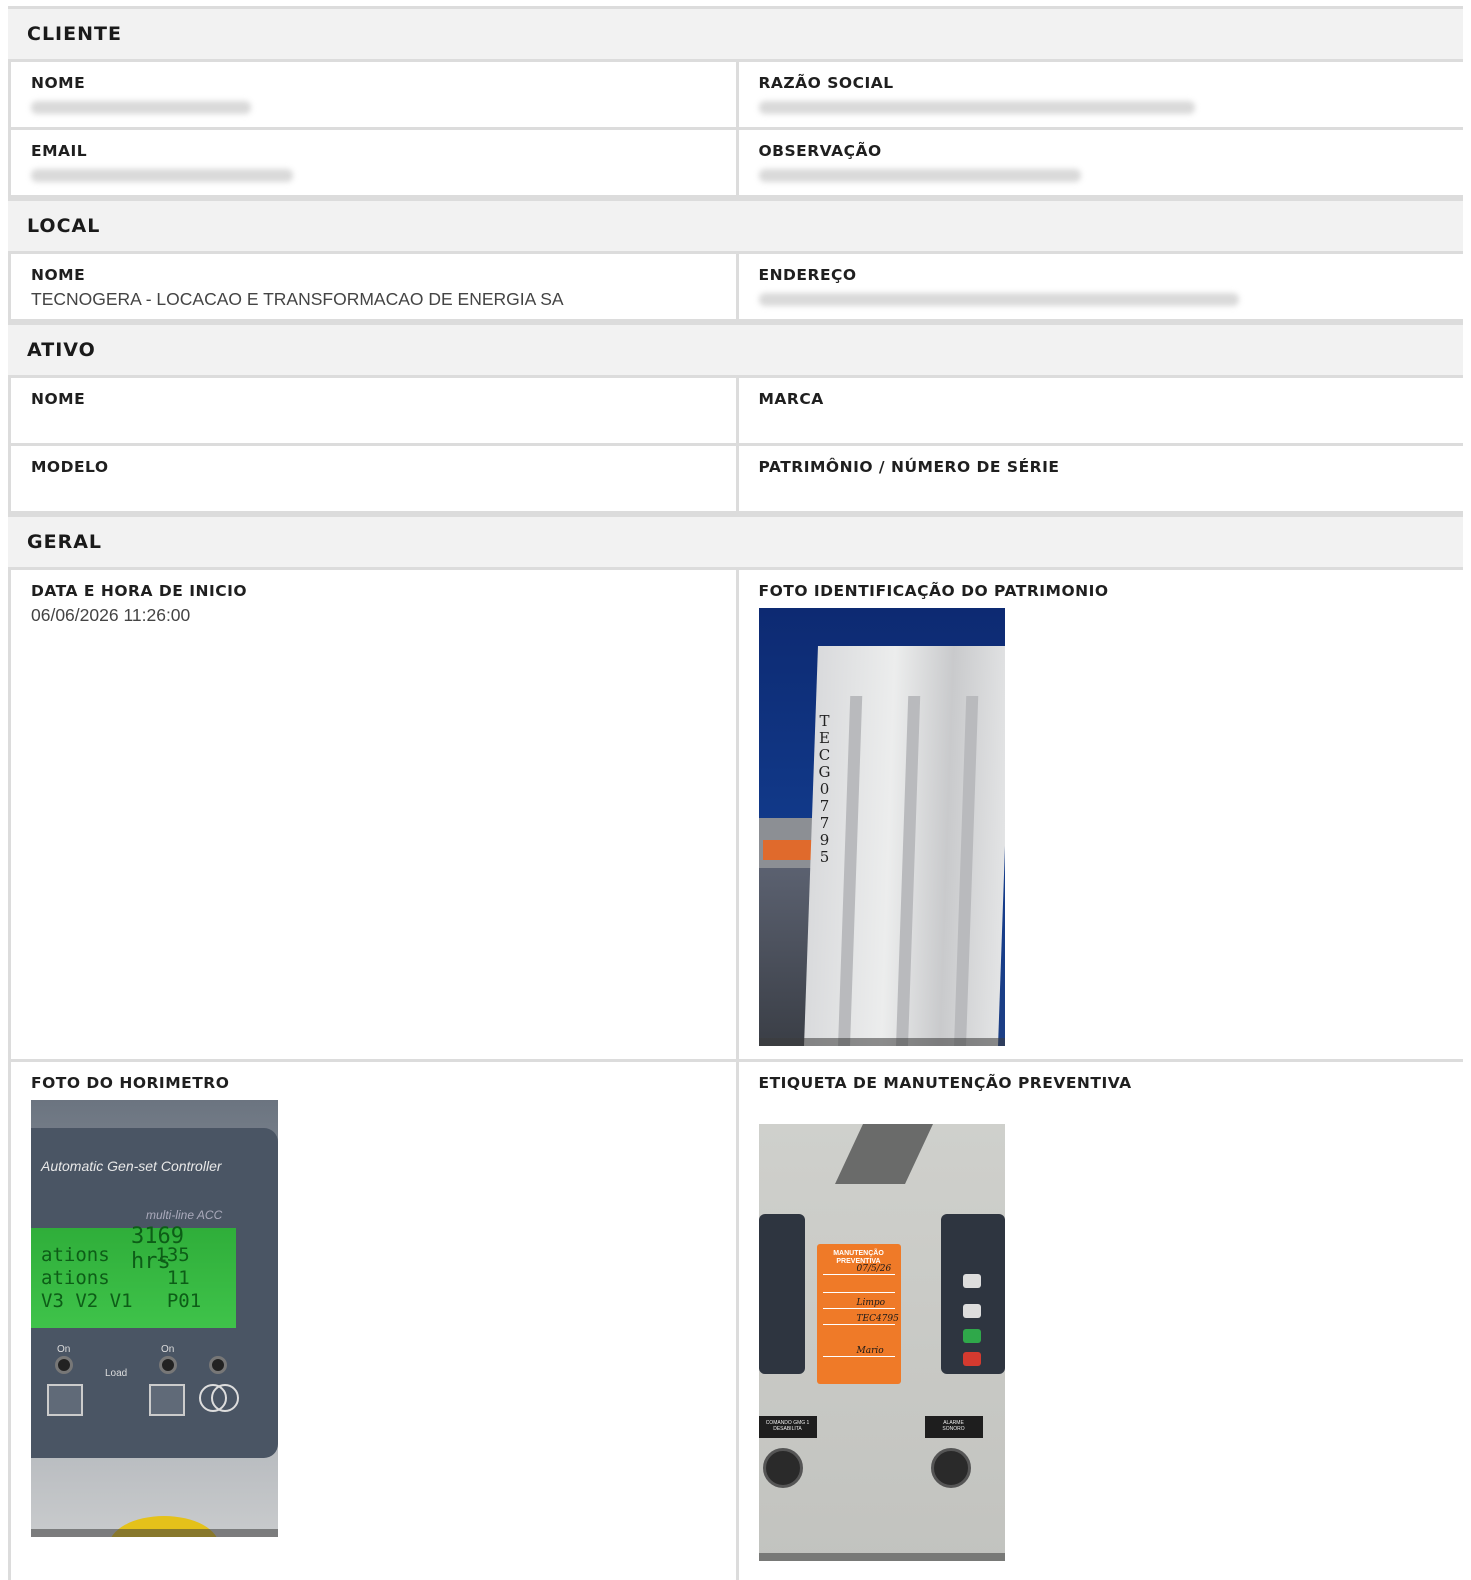  I want to click on on-right-text: On, so click(168, 1349).